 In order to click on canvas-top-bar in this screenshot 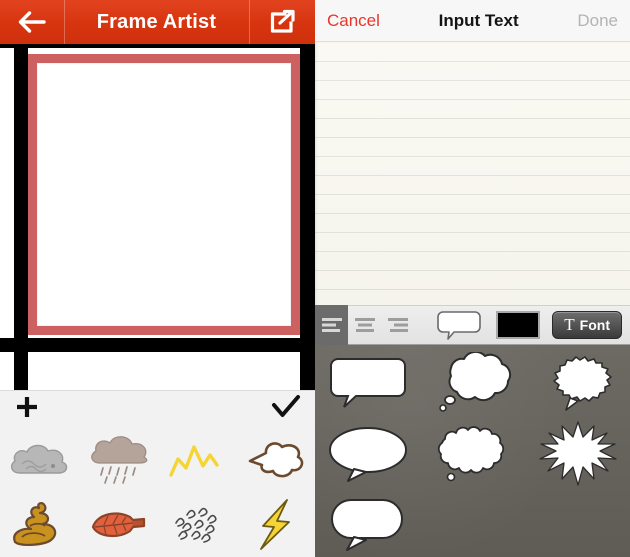, I will do `click(157, 46)`.